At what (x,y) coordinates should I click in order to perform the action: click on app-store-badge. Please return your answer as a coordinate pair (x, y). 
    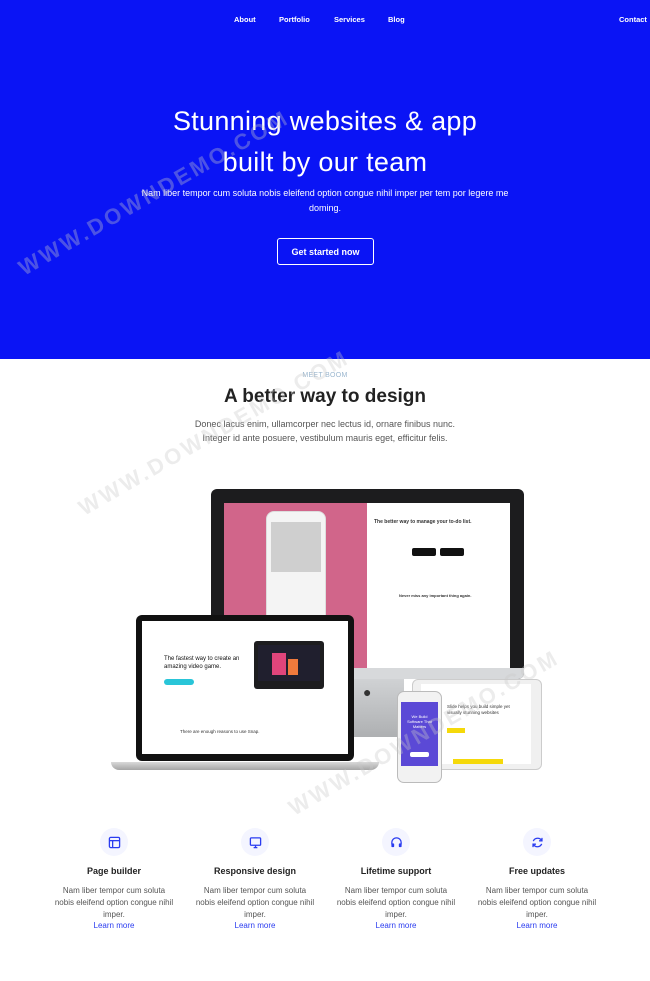
    Looking at the image, I should click on (424, 552).